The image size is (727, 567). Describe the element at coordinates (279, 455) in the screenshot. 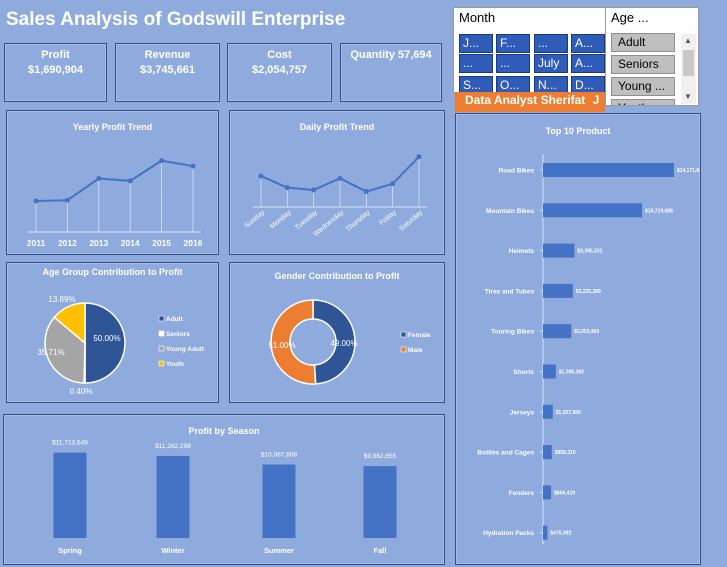

I see `data-label: $10,087,808` at that location.